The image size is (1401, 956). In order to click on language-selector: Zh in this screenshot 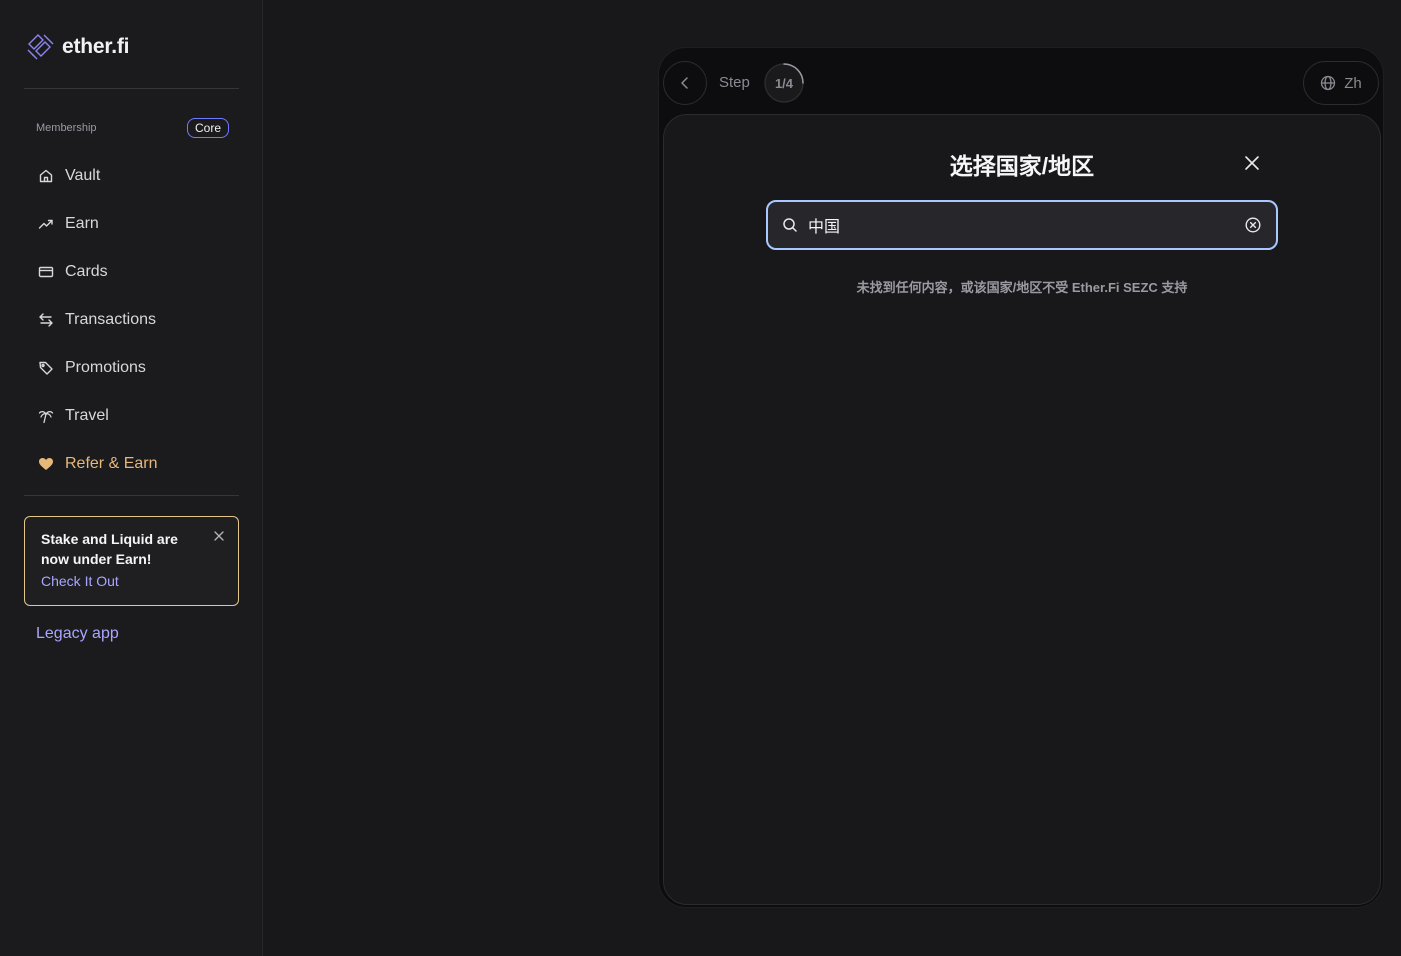, I will do `click(1341, 83)`.